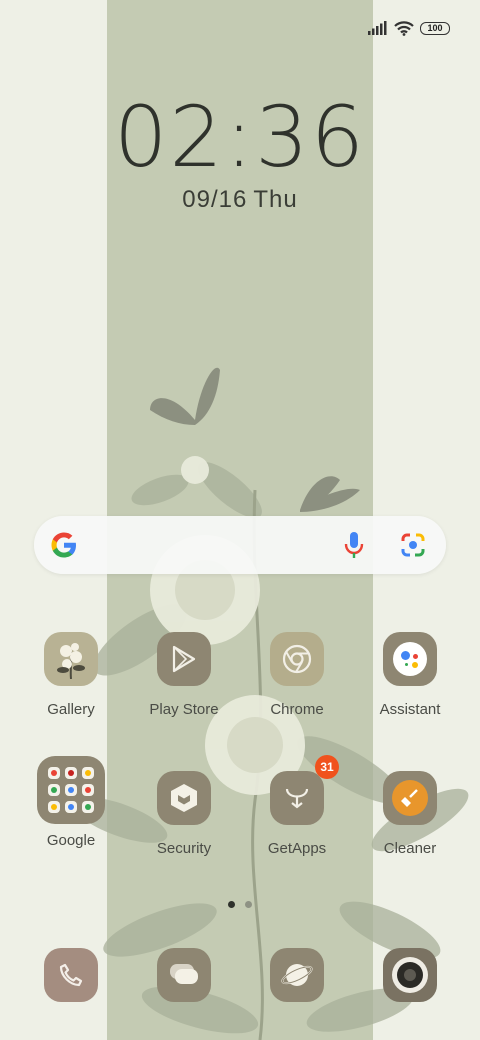 This screenshot has height=1040, width=480. What do you see at coordinates (184, 659) in the screenshot?
I see `play-store-icon` at bounding box center [184, 659].